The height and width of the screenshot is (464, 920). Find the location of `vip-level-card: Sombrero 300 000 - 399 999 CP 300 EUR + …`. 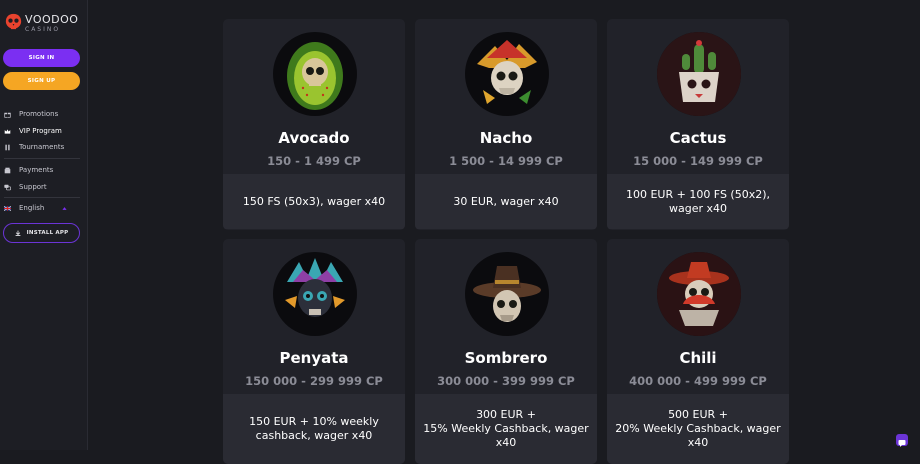

vip-level-card: Sombrero 300 000 - 399 999 CP 300 EUR + … is located at coordinates (506, 351).